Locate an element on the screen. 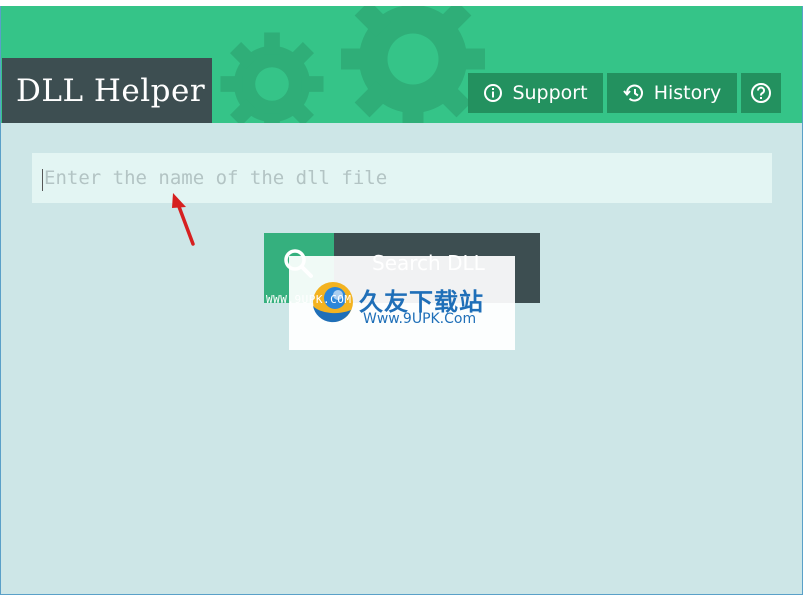  dll-name-input is located at coordinates (402, 178).